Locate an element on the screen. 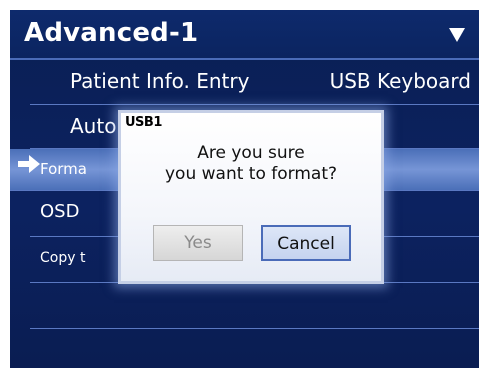 This screenshot has width=479, height=368. dialog-message: Are you sure you want to format? is located at coordinates (251, 164).